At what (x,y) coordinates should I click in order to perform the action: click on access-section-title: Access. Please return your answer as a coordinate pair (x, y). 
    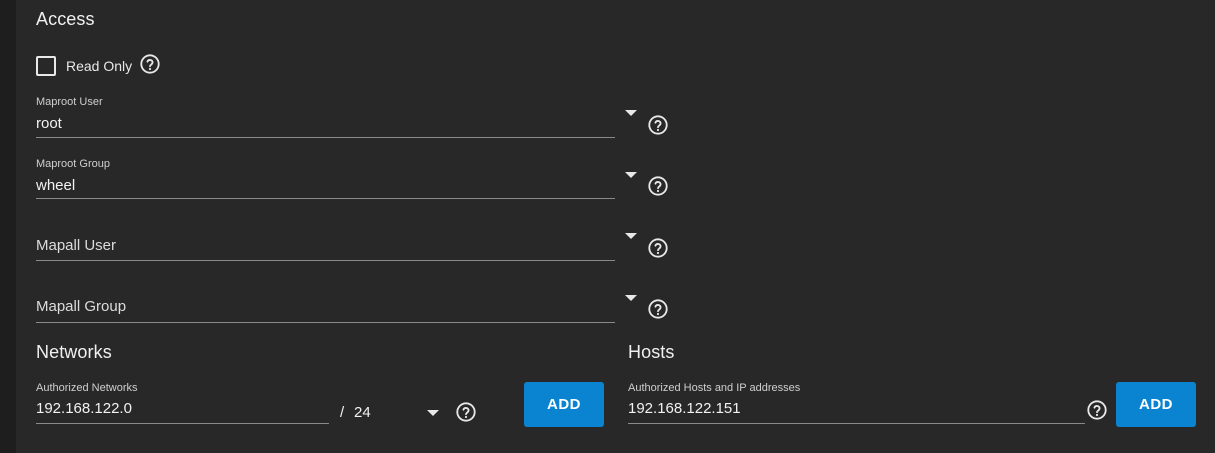
    Looking at the image, I should click on (65, 19).